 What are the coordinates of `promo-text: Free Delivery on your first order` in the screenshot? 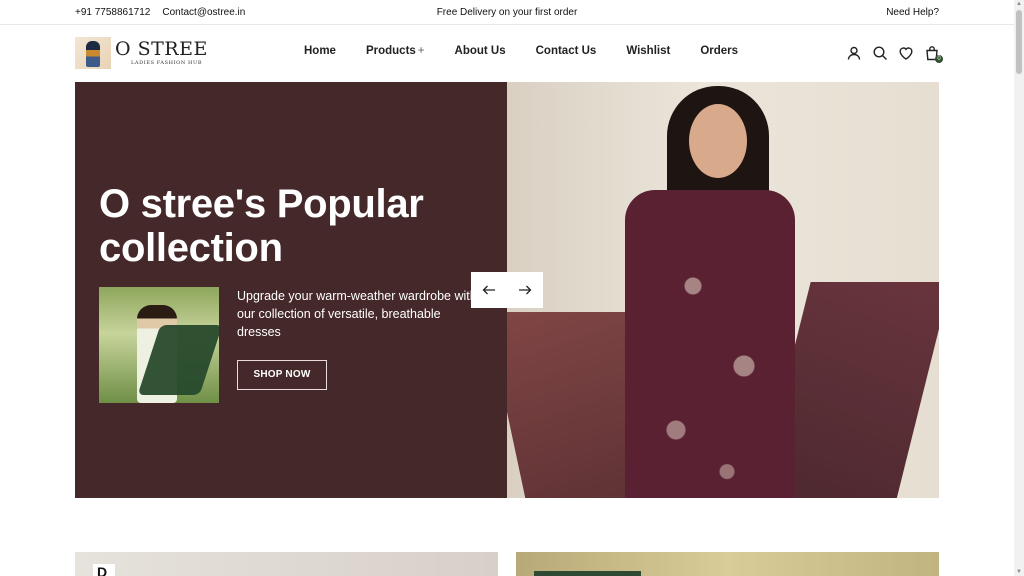 It's located at (507, 12).